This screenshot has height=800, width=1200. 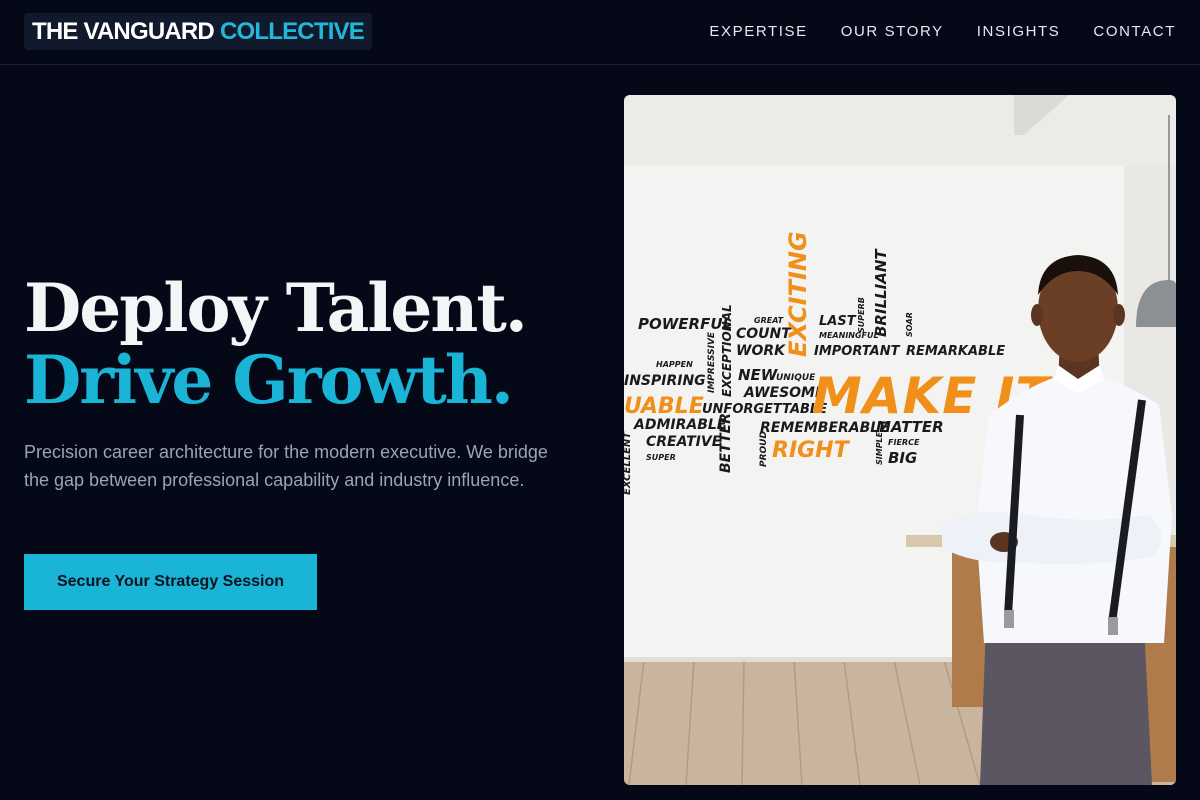 I want to click on nav-link-insights: INSIGHTS, so click(x=1019, y=31).